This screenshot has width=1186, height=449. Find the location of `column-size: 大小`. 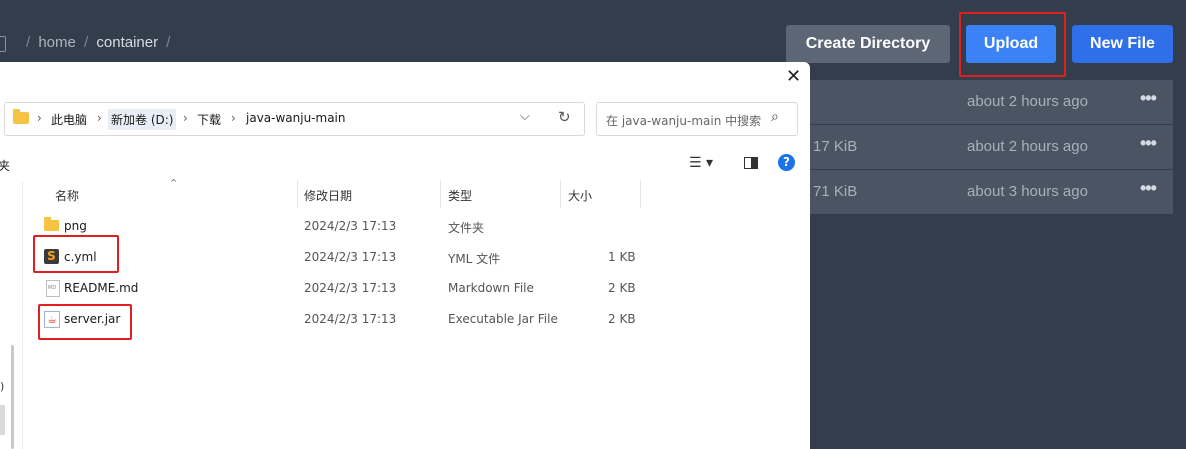

column-size: 大小 is located at coordinates (580, 195).